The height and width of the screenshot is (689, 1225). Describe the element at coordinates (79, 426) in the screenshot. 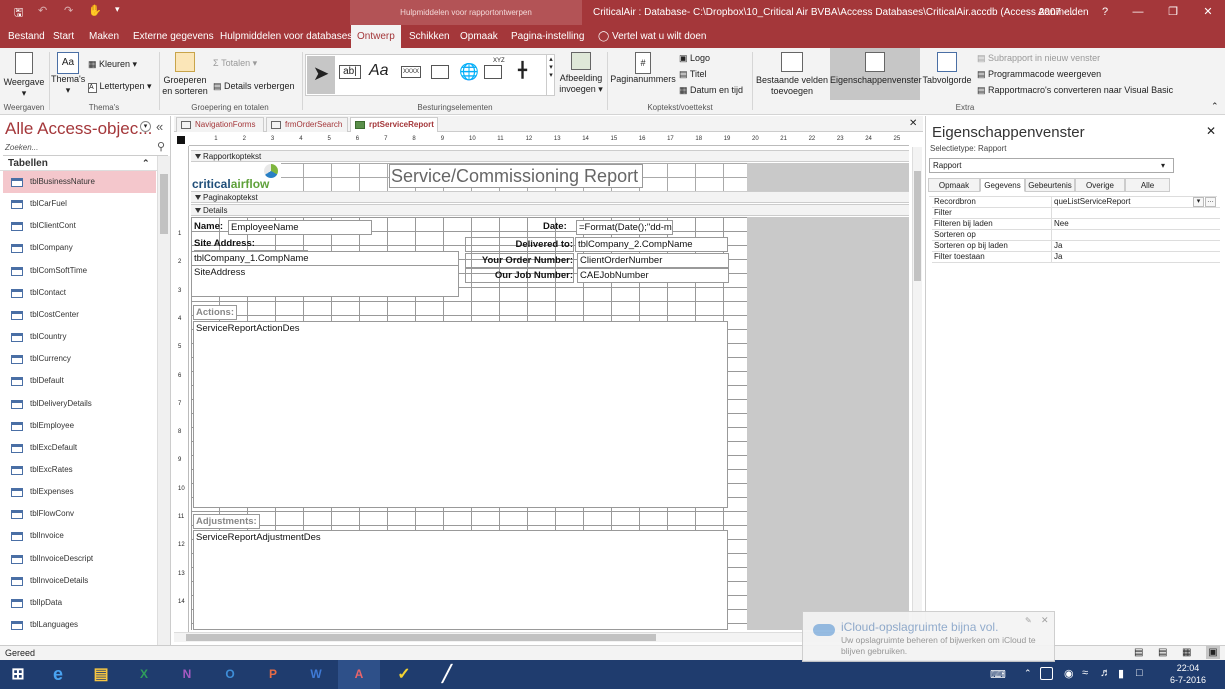

I see `nav-item-table: tblEmployee` at that location.